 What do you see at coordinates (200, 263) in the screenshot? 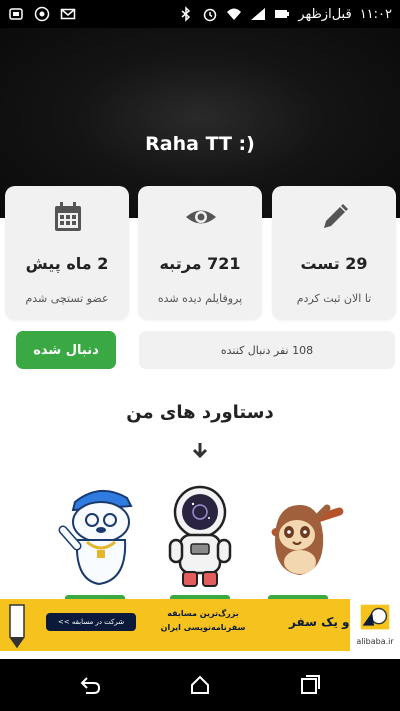
I see `stat-value: 721 مرتبه` at bounding box center [200, 263].